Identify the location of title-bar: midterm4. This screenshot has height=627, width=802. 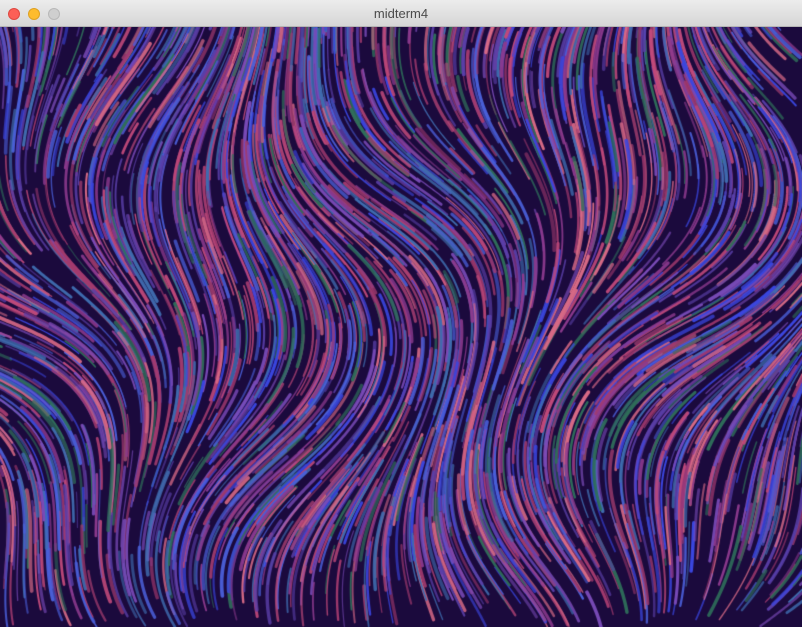
(401, 13).